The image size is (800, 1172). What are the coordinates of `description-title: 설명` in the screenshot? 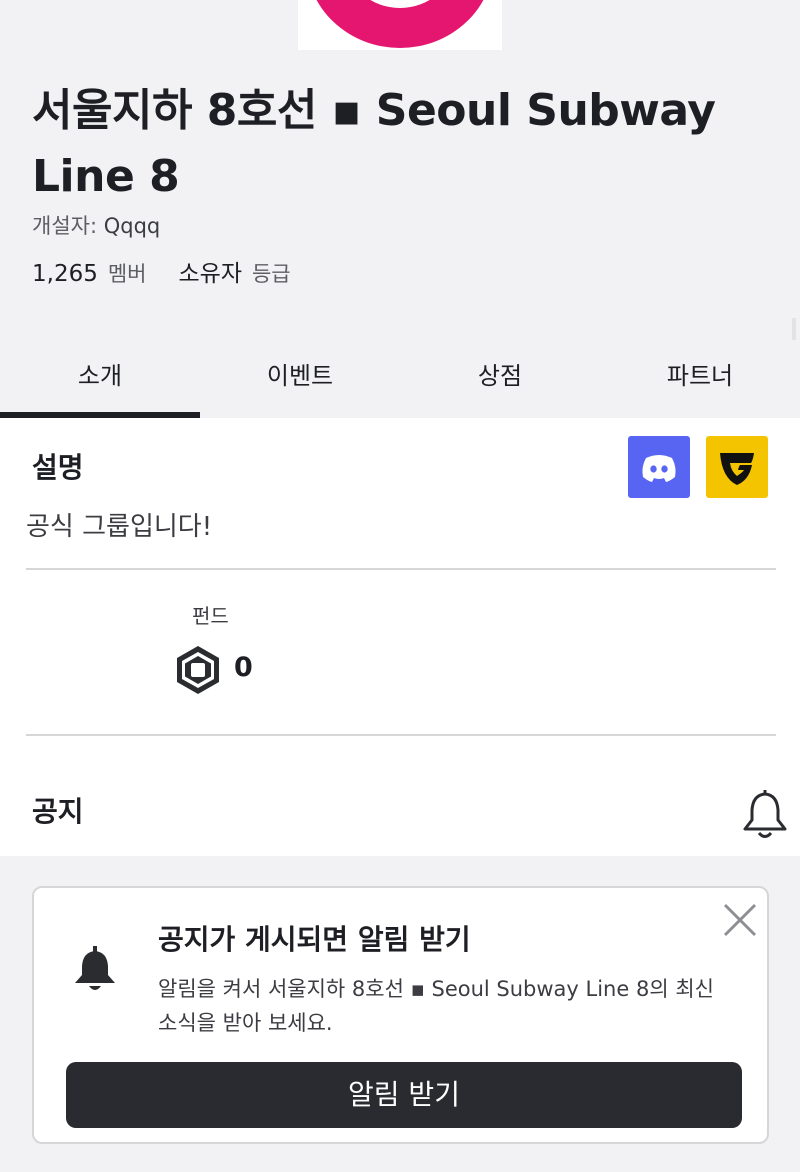 It's located at (58, 467).